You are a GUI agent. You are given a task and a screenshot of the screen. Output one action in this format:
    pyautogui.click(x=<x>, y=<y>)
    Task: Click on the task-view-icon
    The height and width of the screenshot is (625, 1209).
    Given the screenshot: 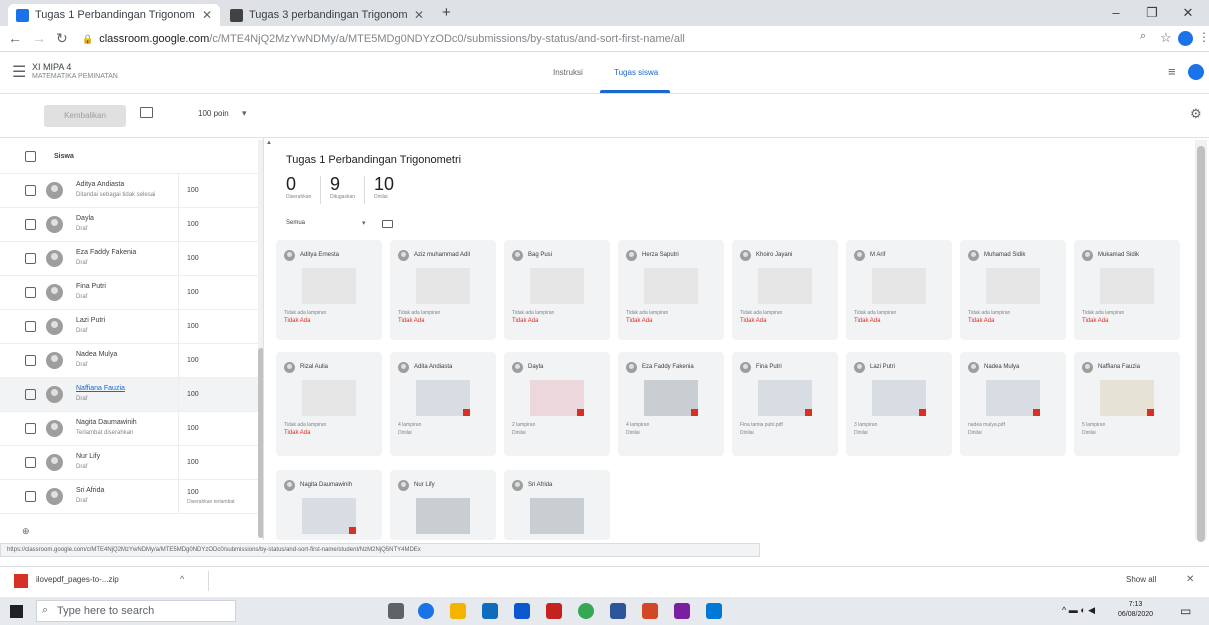 What is the action you would take?
    pyautogui.click(x=396, y=611)
    